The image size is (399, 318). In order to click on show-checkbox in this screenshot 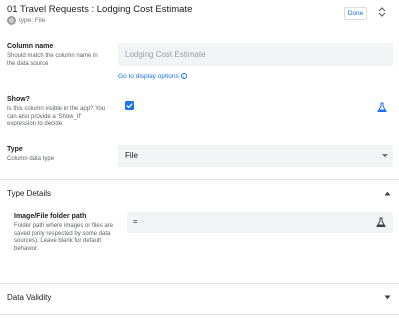, I will do `click(129, 105)`.